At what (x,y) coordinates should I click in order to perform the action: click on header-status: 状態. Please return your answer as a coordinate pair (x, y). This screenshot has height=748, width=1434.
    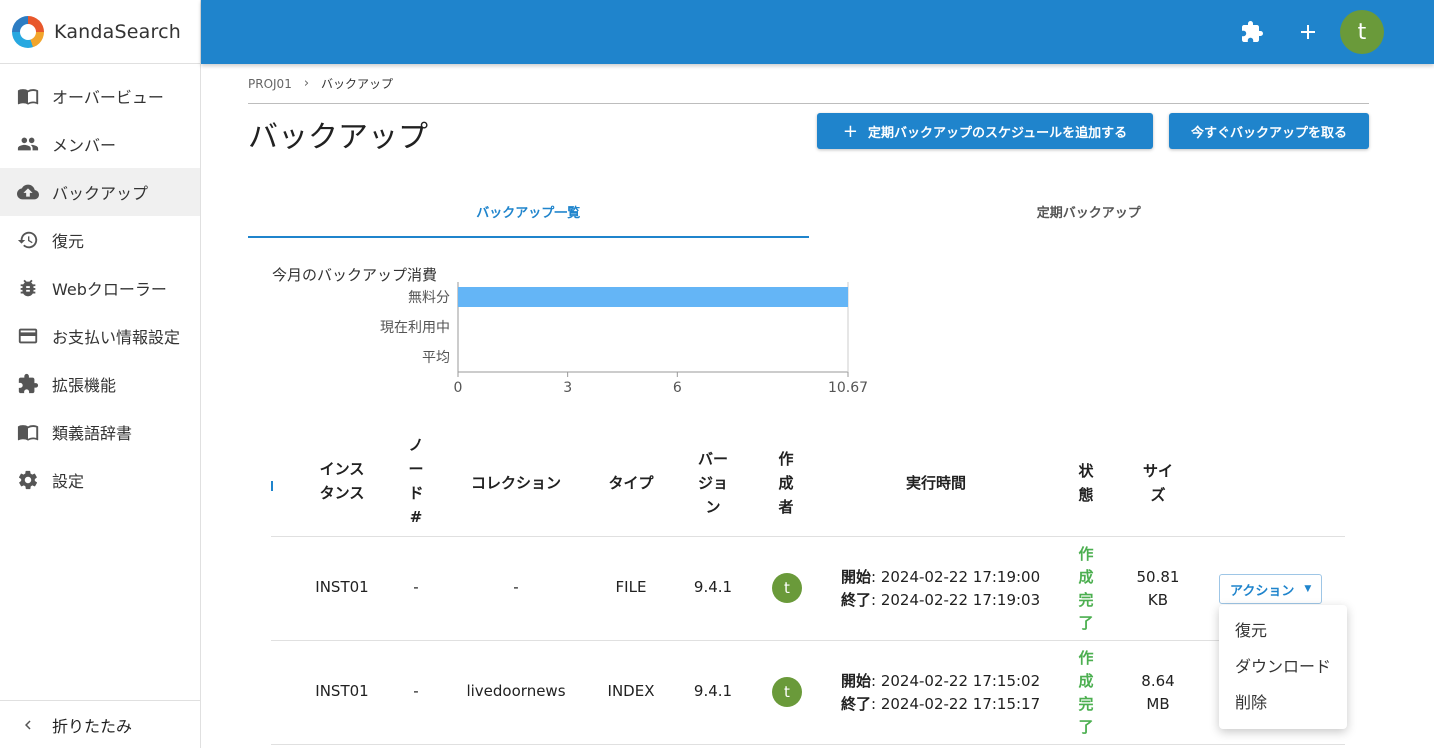
    Looking at the image, I should click on (1086, 483).